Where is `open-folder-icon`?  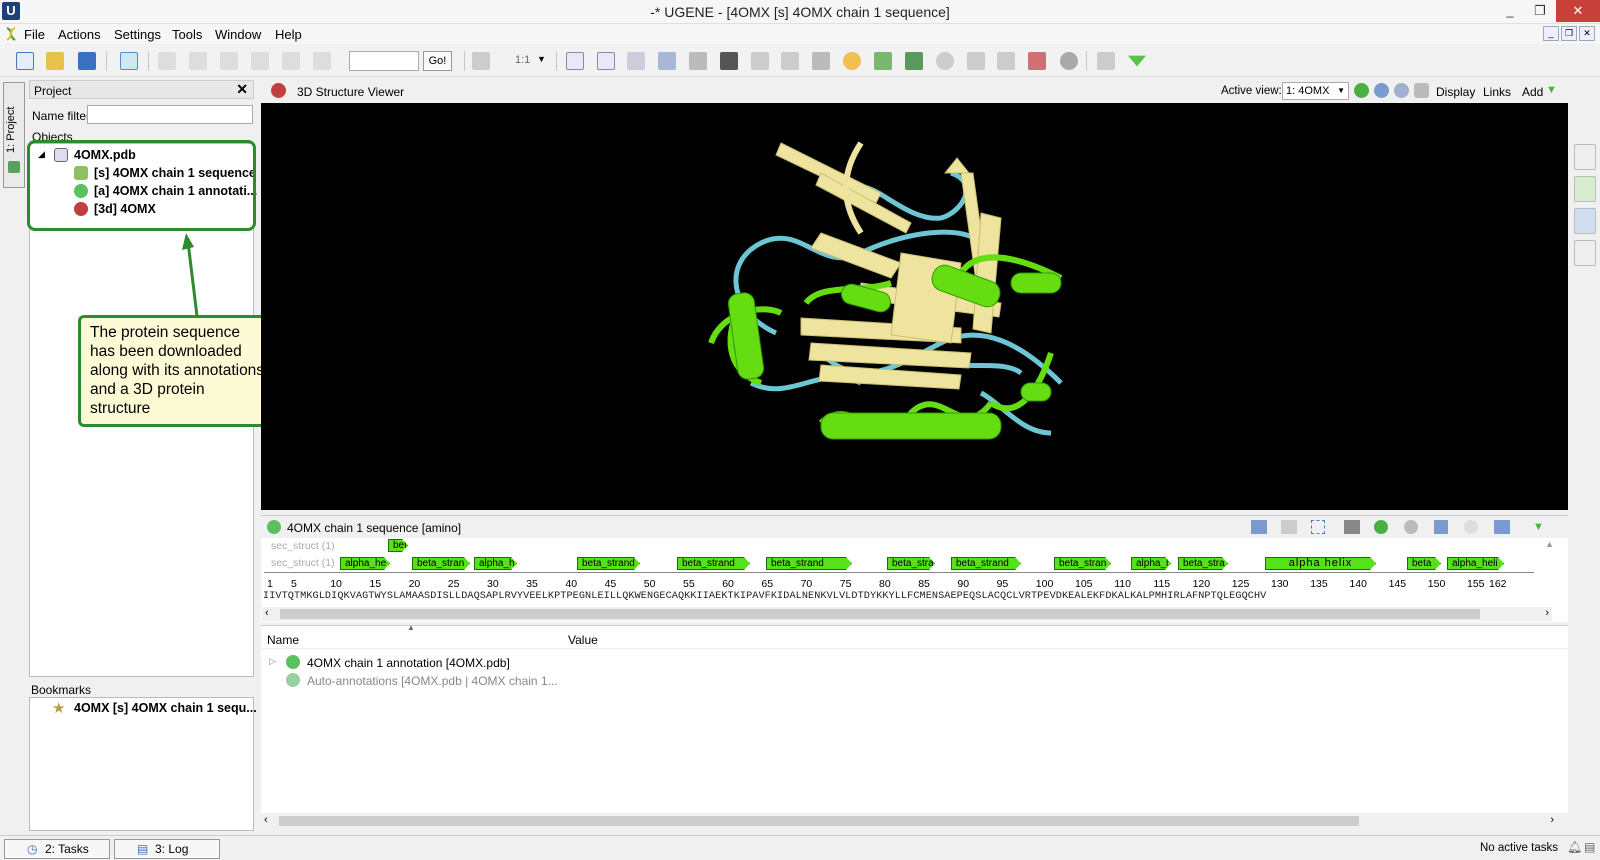 open-folder-icon is located at coordinates (55, 61).